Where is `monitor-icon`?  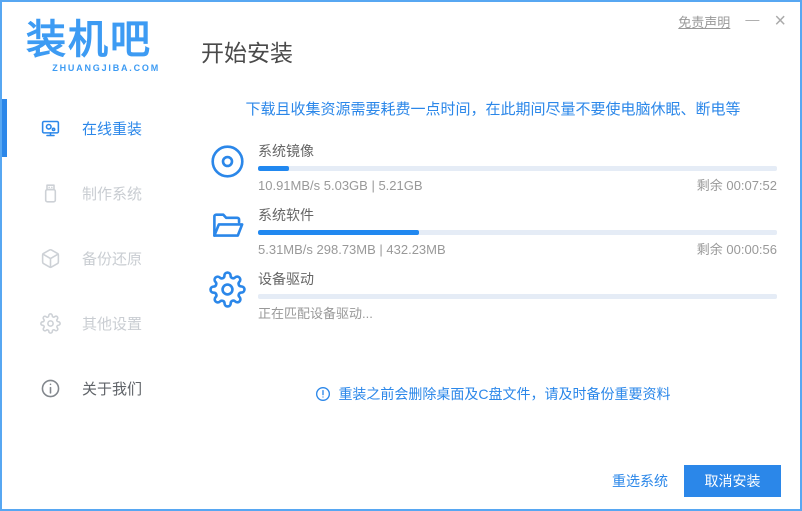 monitor-icon is located at coordinates (50, 128).